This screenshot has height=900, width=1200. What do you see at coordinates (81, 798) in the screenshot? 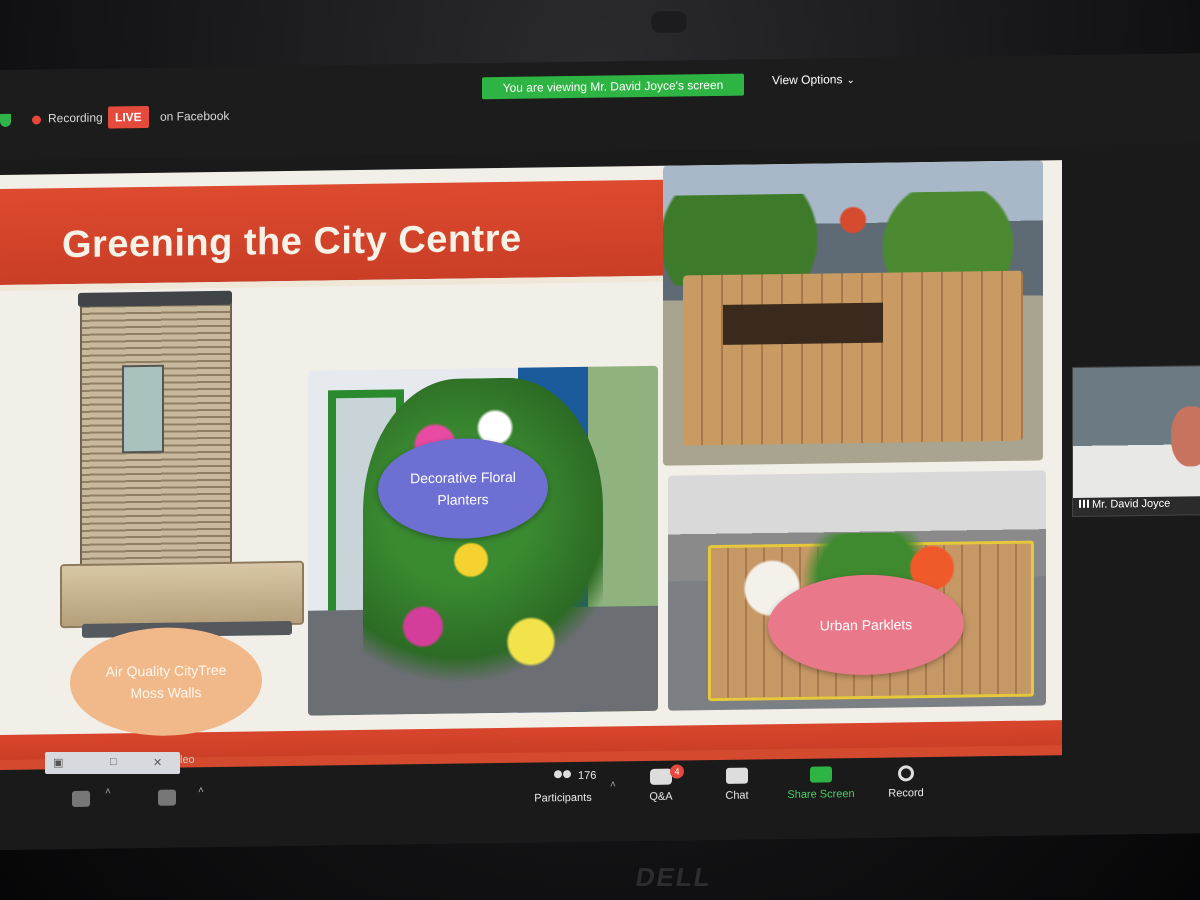
I see `microphone-muted-icon` at bounding box center [81, 798].